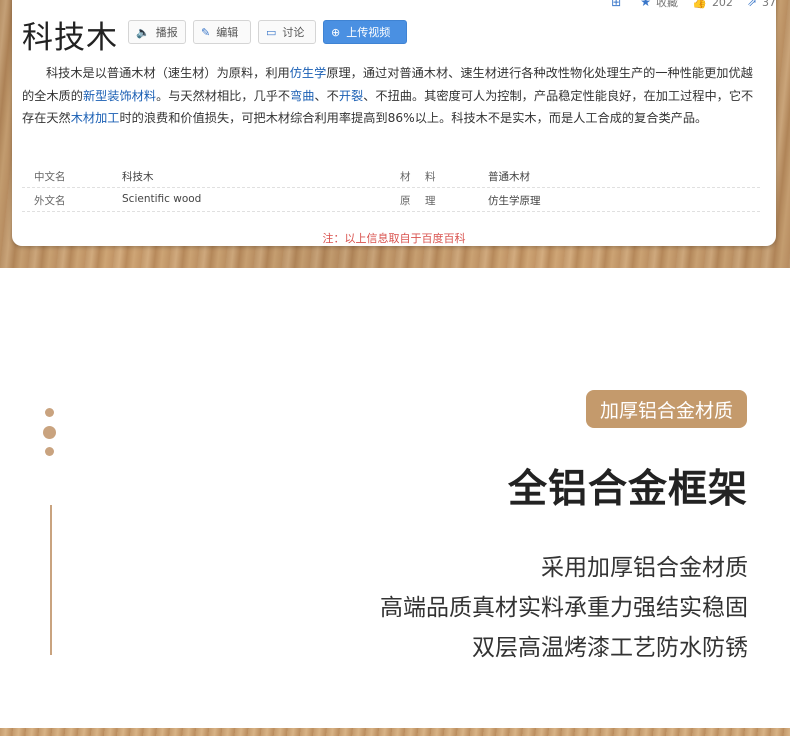  Describe the element at coordinates (419, 201) in the screenshot. I see `info-key: 原 理` at that location.